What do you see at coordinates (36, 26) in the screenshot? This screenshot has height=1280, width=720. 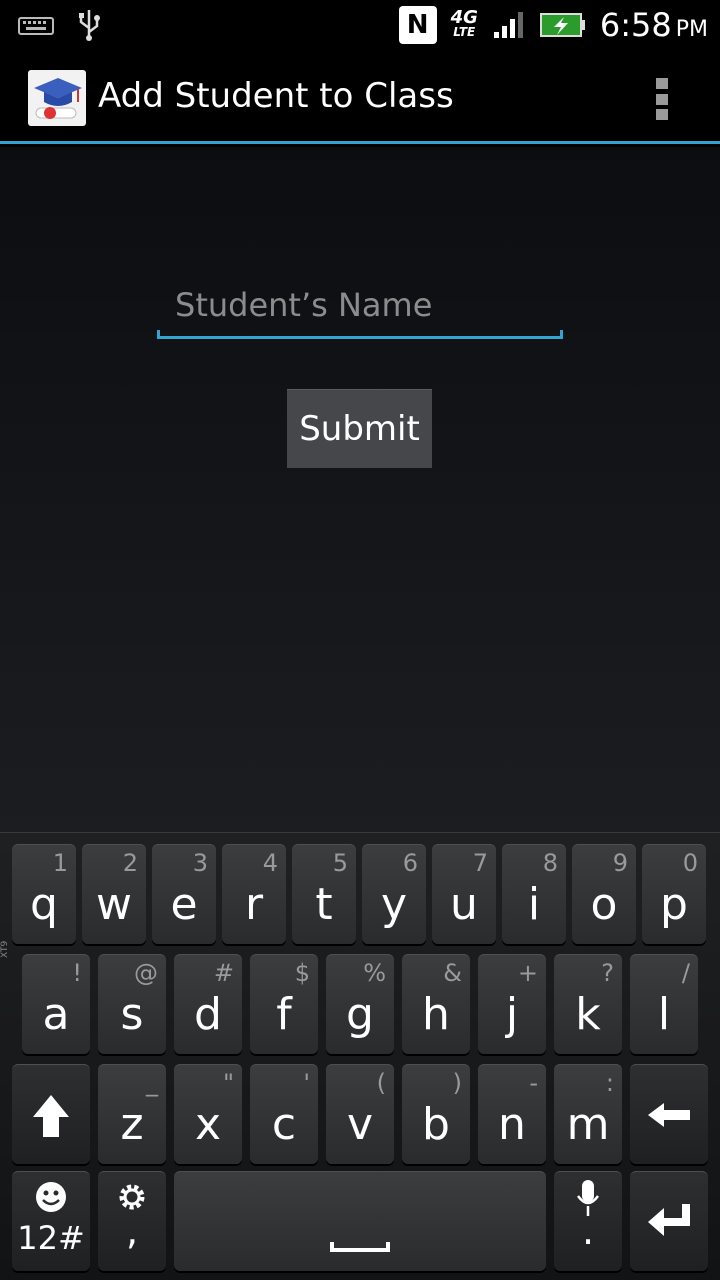 I see `keyboard-icon` at bounding box center [36, 26].